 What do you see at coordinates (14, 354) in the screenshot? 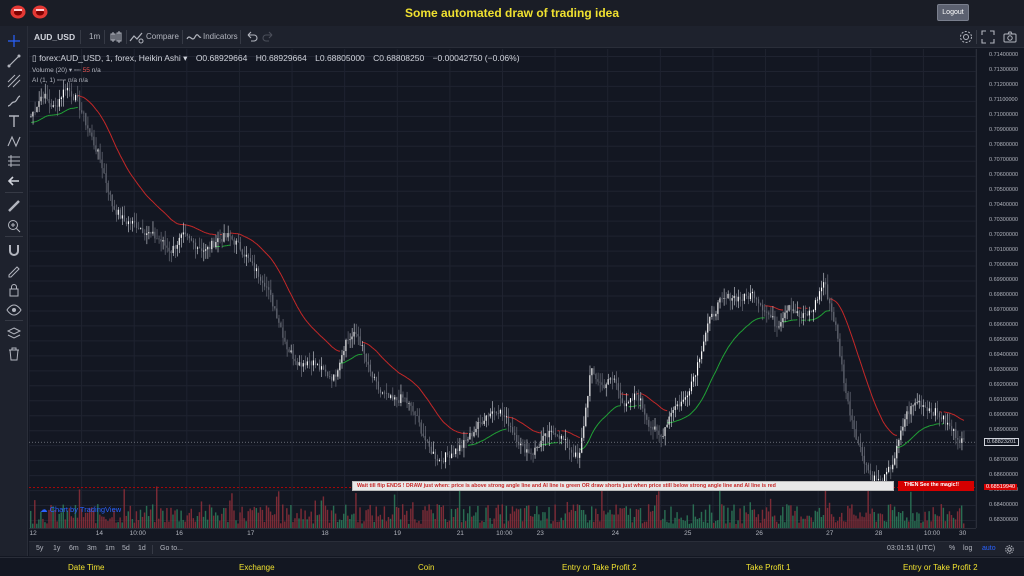
I see `trash-icon` at bounding box center [14, 354].